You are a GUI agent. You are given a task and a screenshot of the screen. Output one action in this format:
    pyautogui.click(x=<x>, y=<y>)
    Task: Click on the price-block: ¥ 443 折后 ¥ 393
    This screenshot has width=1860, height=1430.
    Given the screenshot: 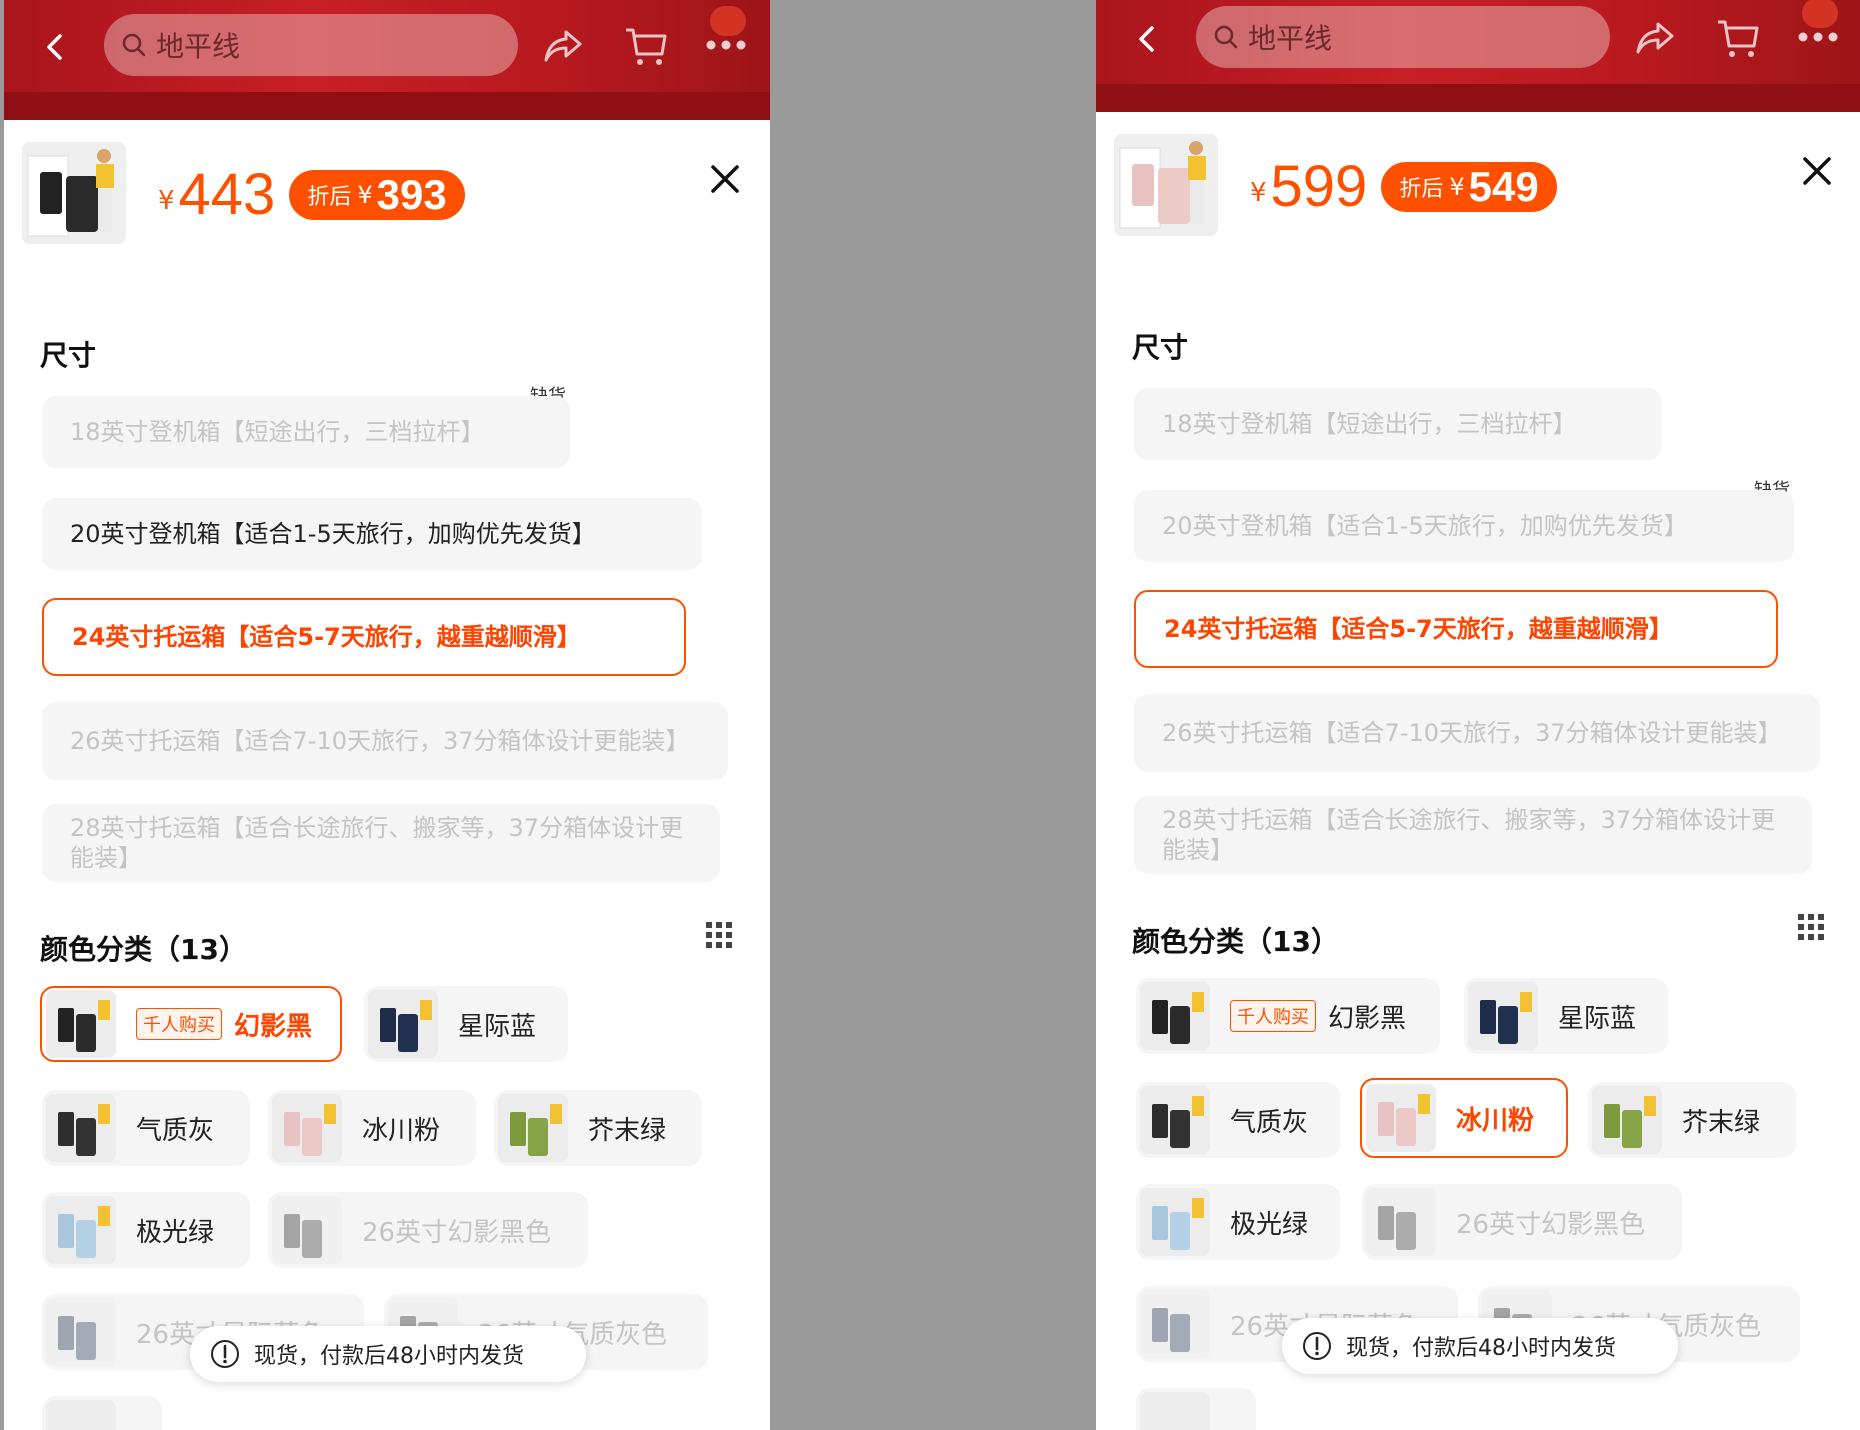 What is the action you would take?
    pyautogui.click(x=311, y=195)
    